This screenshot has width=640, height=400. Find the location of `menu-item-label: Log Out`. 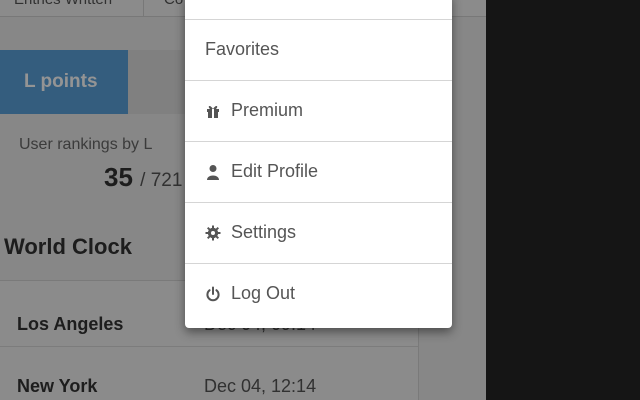

menu-item-label: Log Out is located at coordinates (263, 293).